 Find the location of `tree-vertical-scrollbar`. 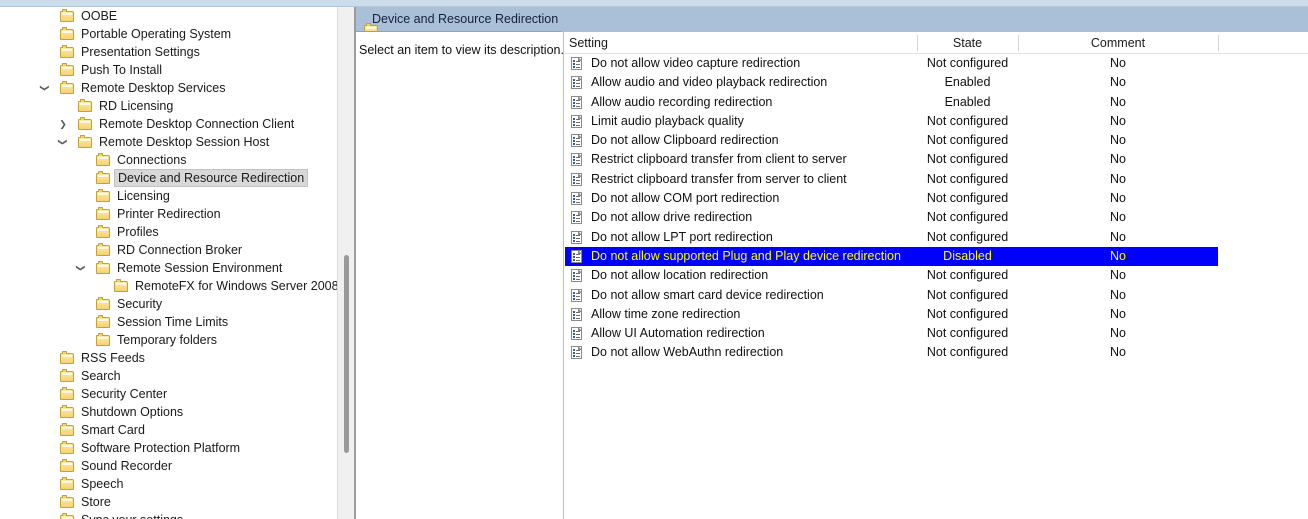

tree-vertical-scrollbar is located at coordinates (345, 263).